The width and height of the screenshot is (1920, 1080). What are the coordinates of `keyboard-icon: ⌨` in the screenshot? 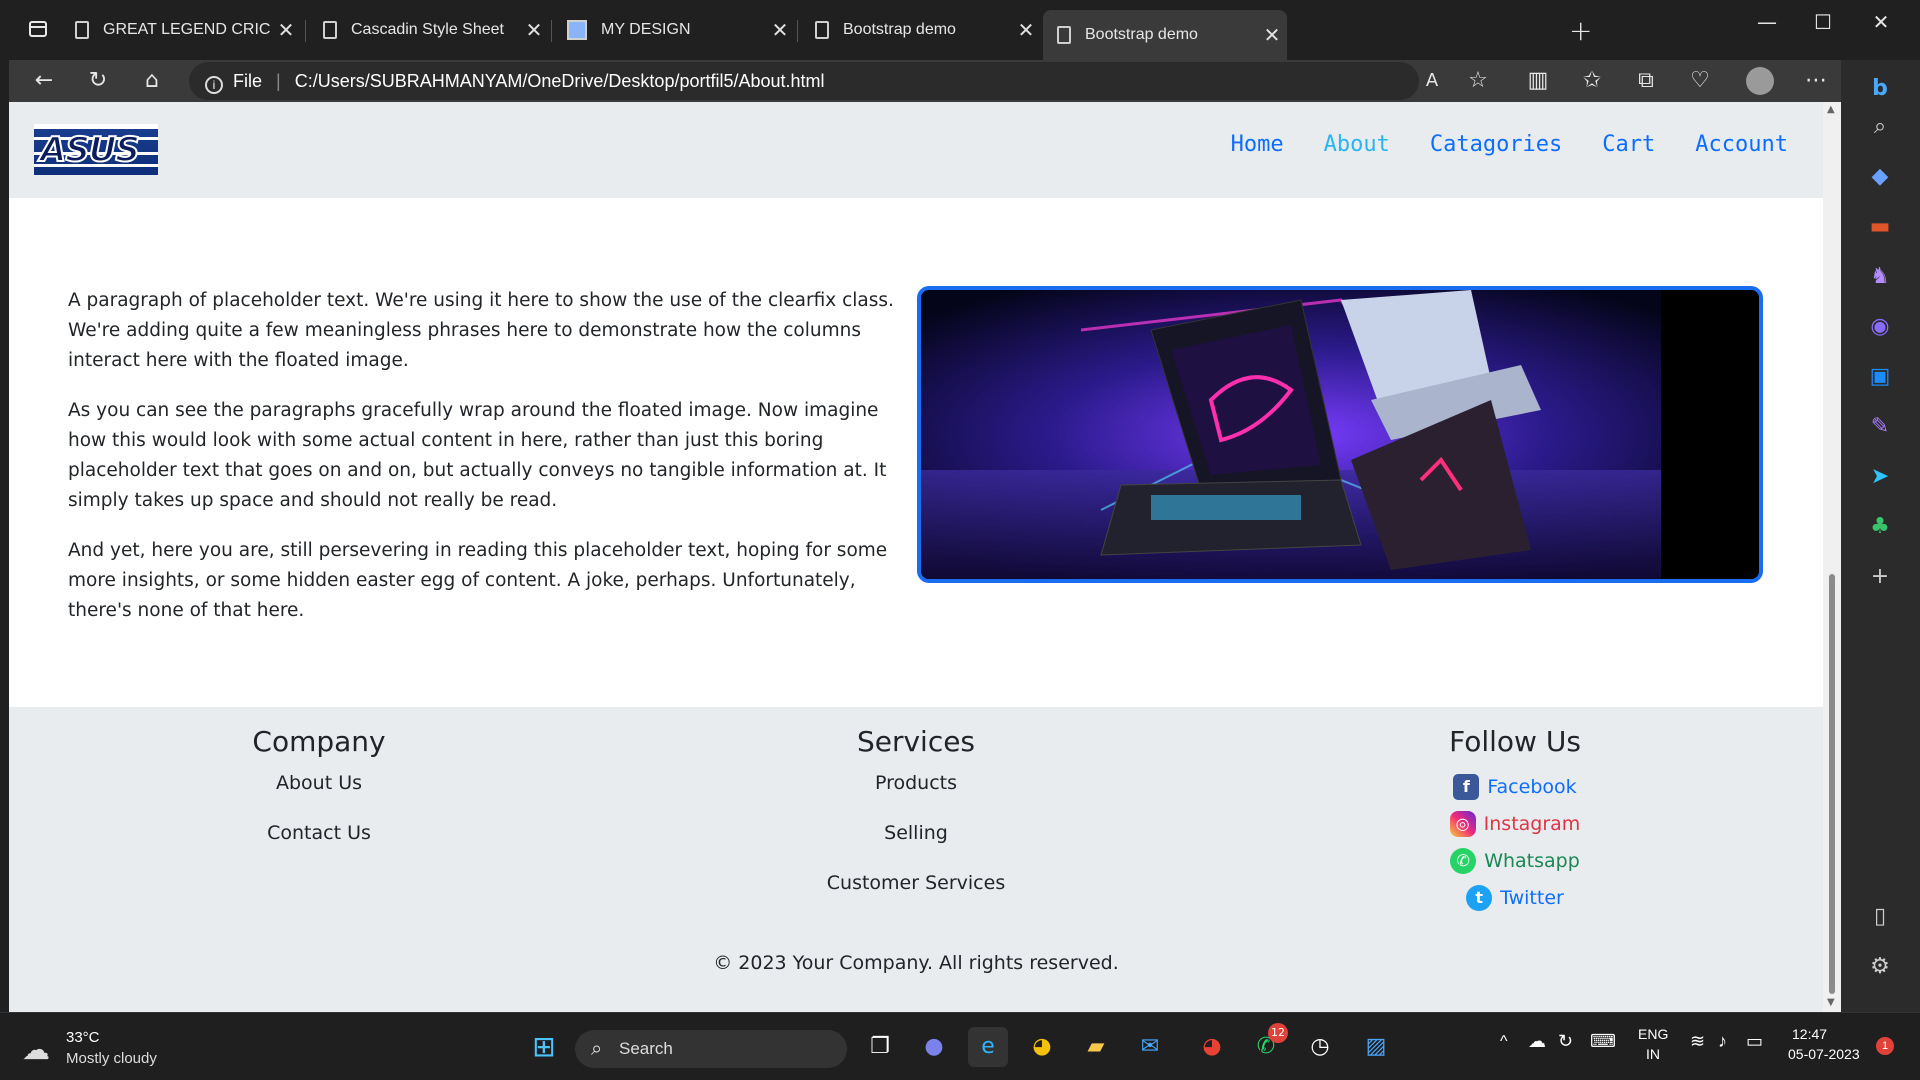 It's located at (1603, 1041).